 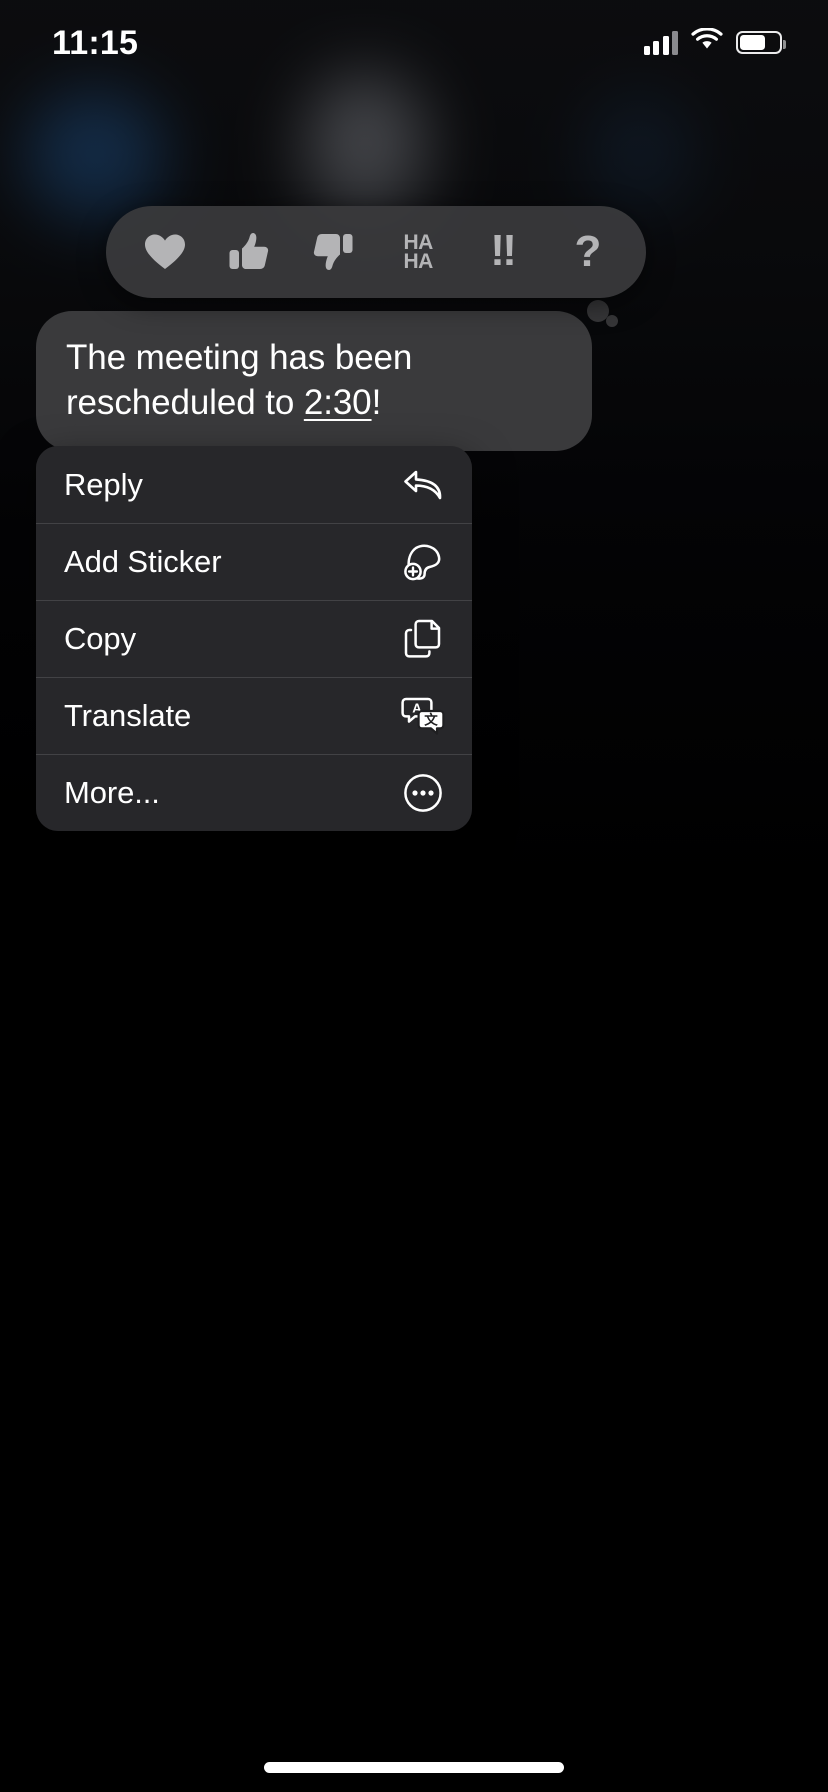 I want to click on cellular-bars-icon, so click(x=660, y=42).